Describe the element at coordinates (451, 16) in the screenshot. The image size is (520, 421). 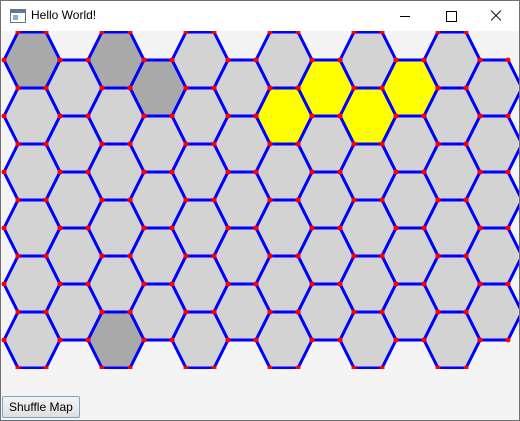
I see `maximize-button` at that location.